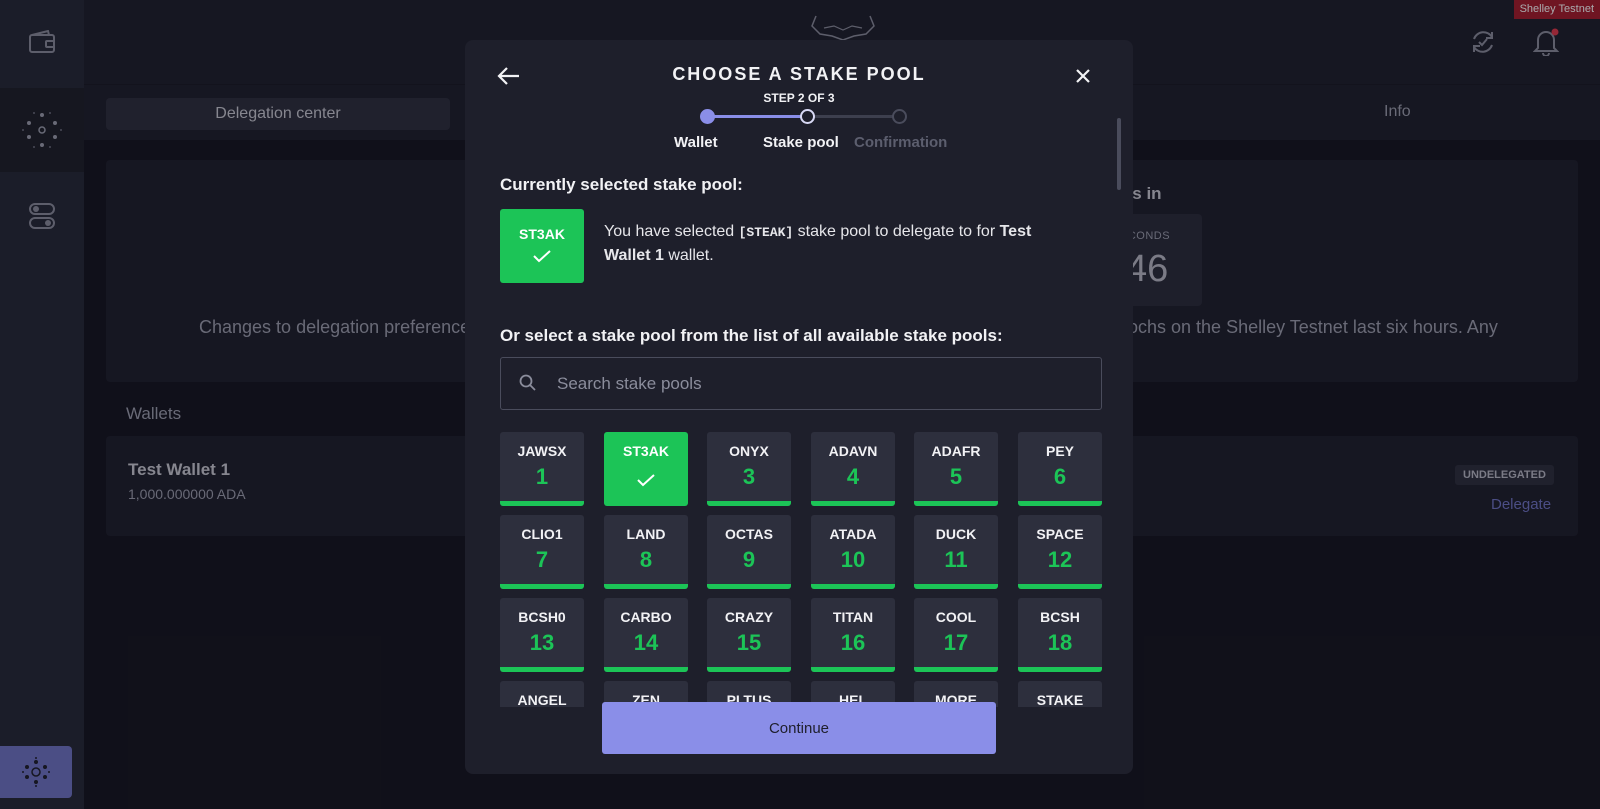 The image size is (1600, 809). I want to click on close-icon, so click(1083, 76).